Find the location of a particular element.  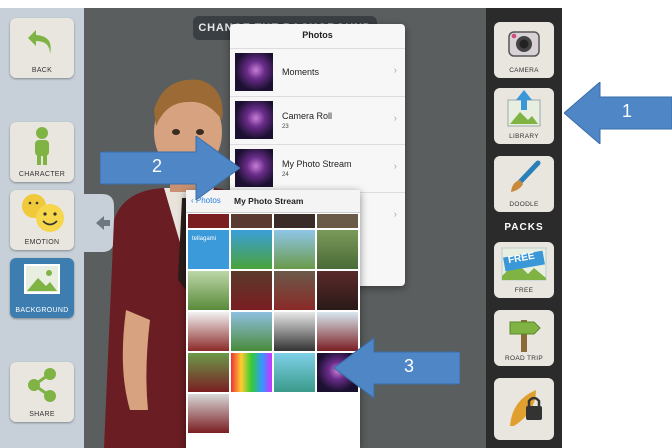

album-my-photo-stream: My Photo Stream 24 › is located at coordinates (317, 167).